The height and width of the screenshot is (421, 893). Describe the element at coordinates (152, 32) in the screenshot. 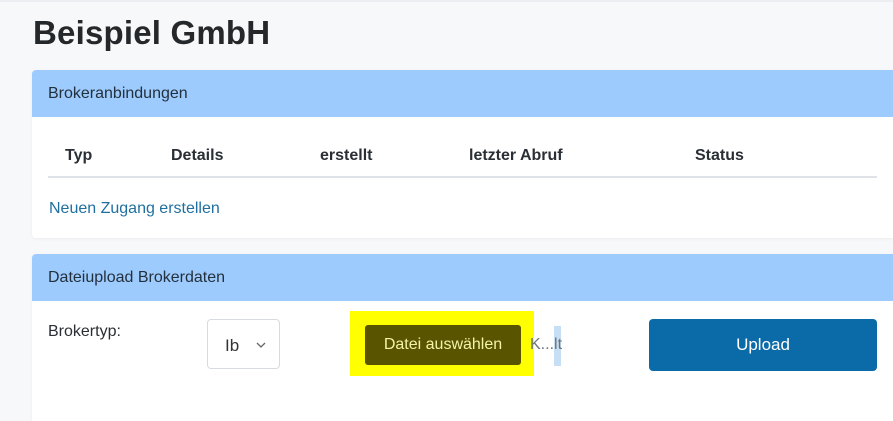

I see `page-title: Beispiel GmbH` at that location.